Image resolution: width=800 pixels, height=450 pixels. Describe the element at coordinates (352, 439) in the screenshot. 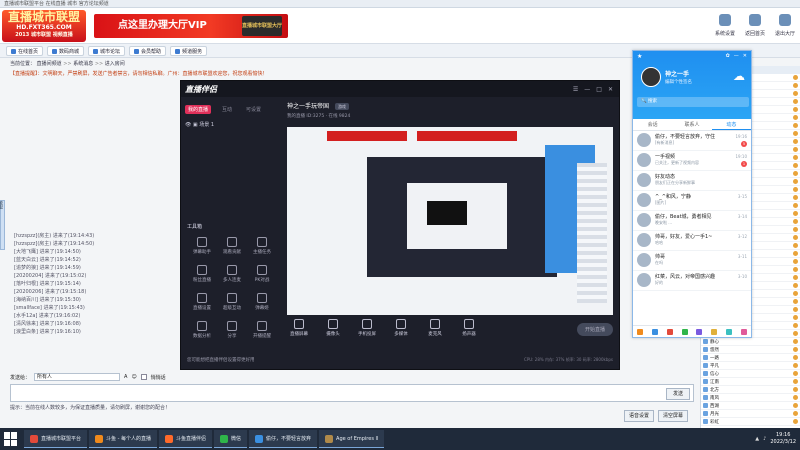

I see `taskbar-item: Age of Empires II` at that location.